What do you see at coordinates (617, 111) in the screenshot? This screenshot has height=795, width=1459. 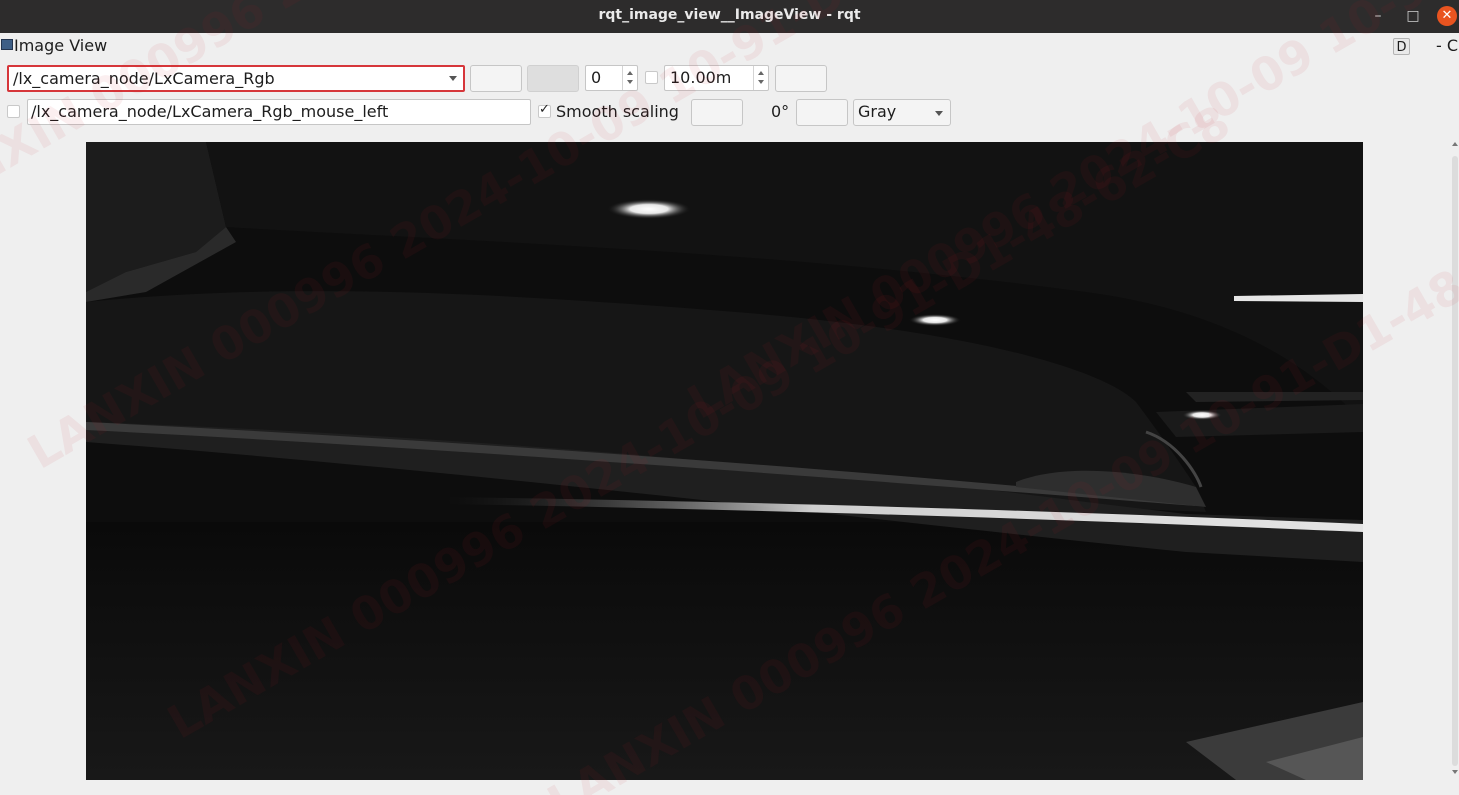 I see `smooth-scaling-label: Smooth scaling` at bounding box center [617, 111].